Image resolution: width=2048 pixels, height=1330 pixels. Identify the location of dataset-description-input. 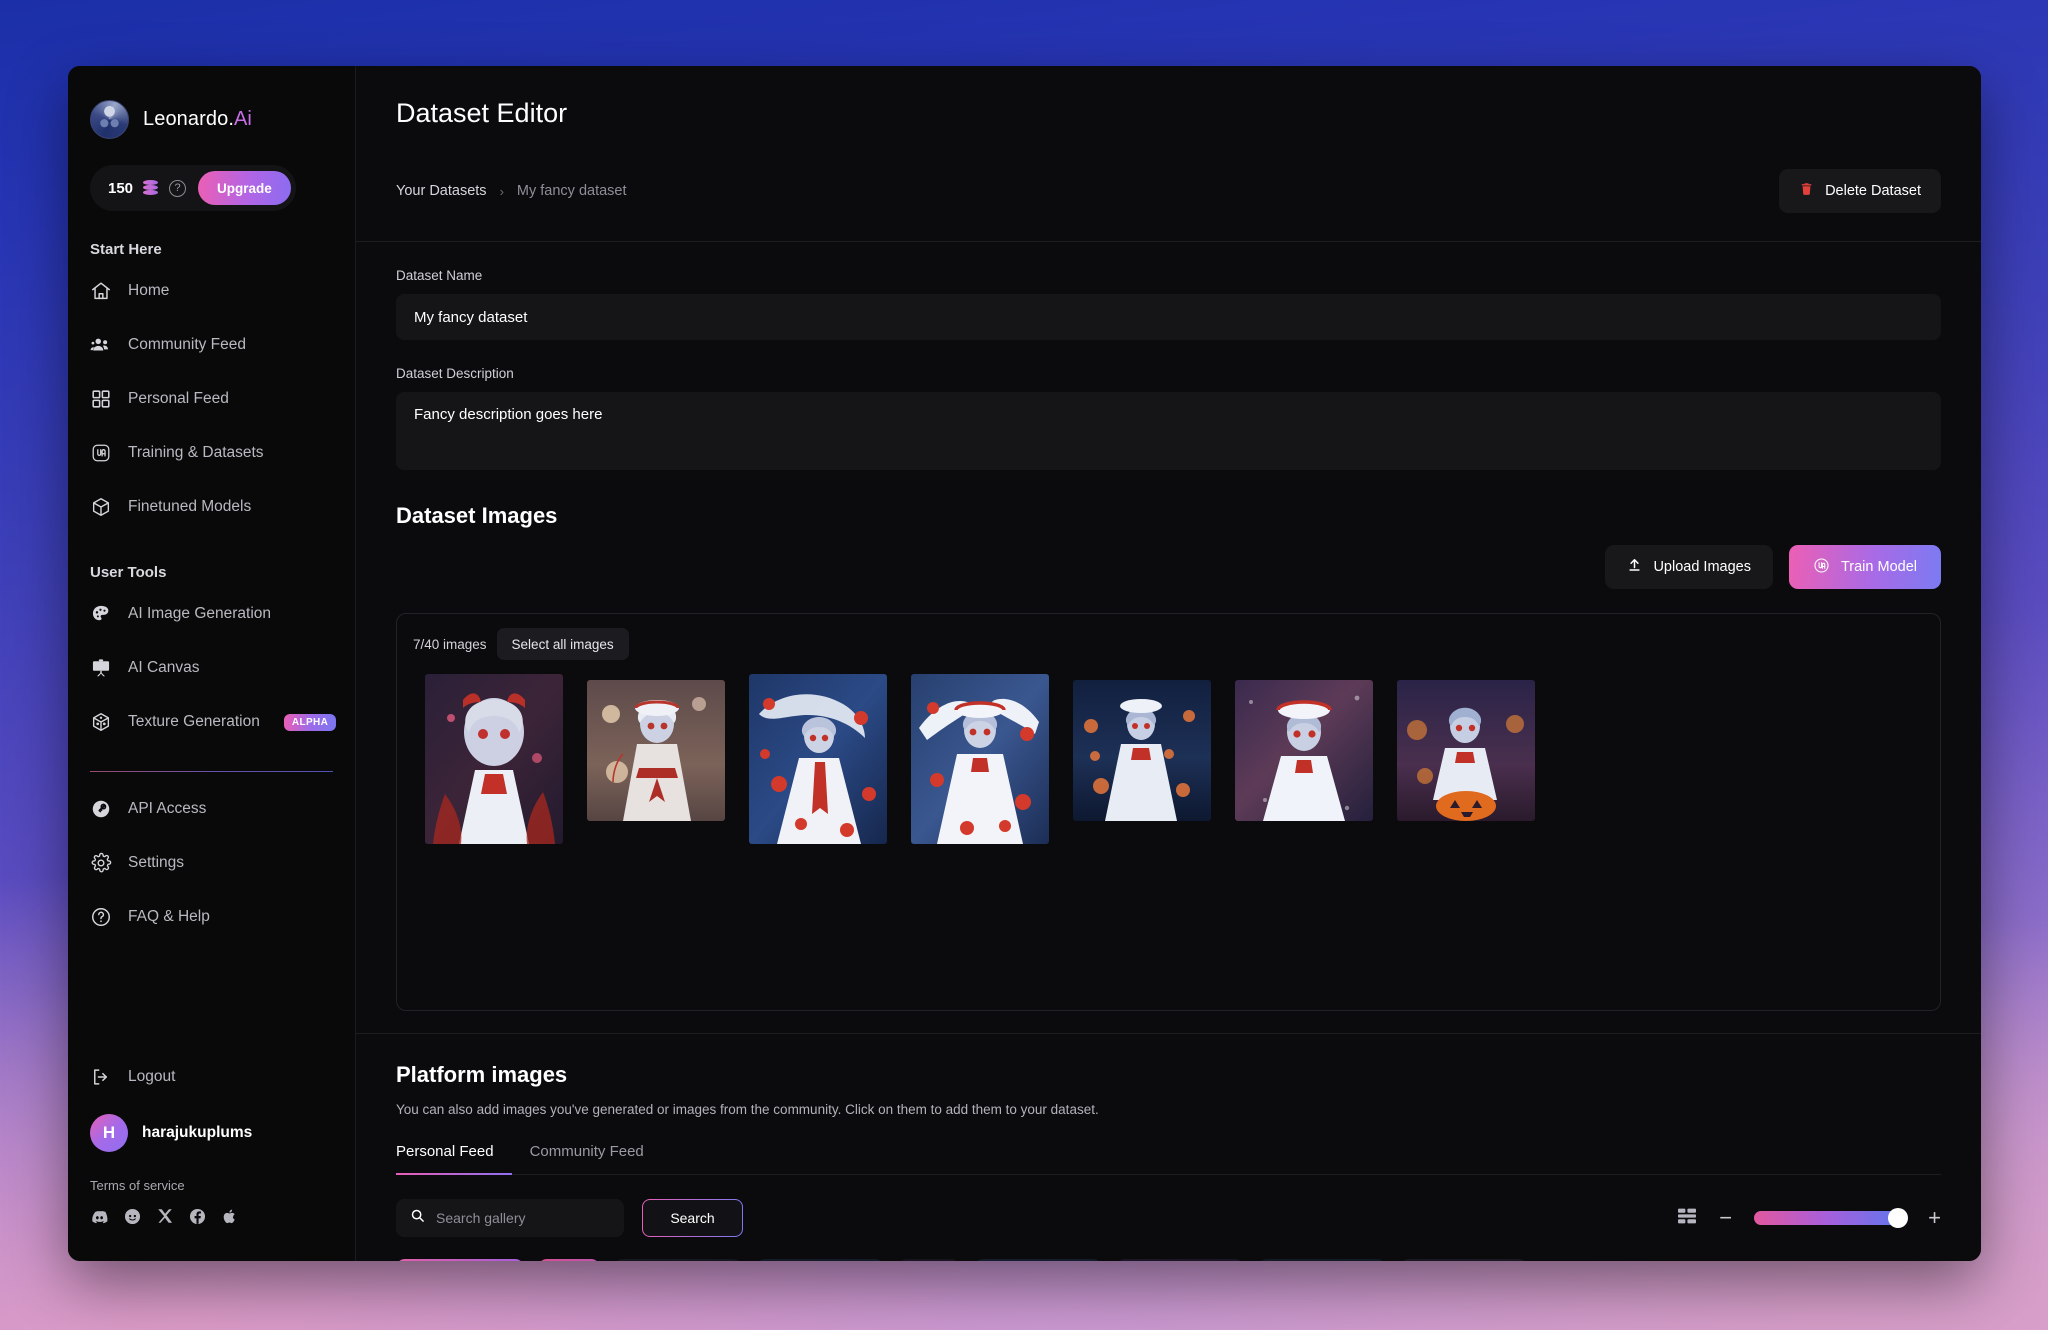
(1168, 431).